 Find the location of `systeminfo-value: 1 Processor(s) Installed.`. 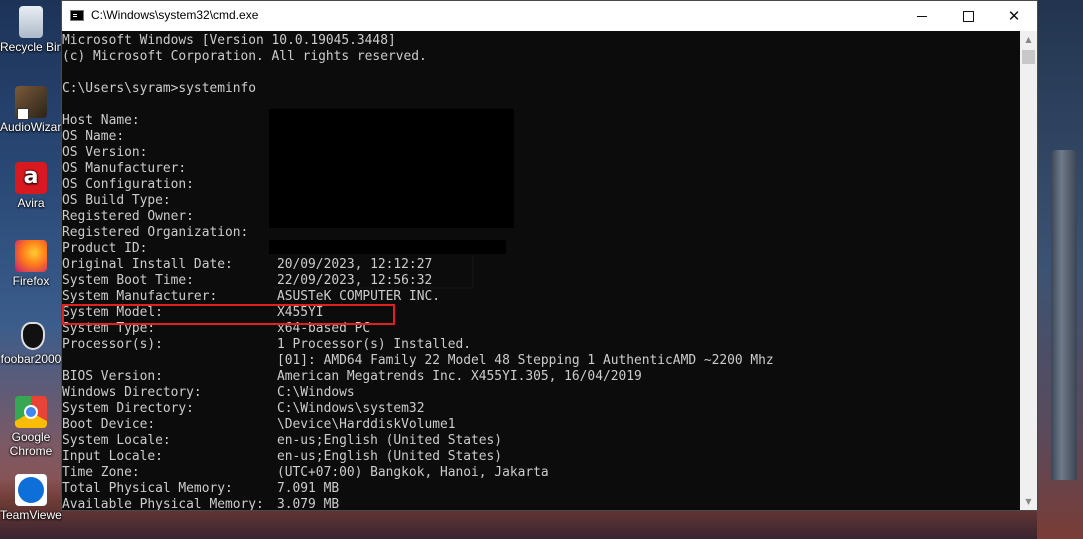

systeminfo-value: 1 Processor(s) Installed. is located at coordinates (374, 344).